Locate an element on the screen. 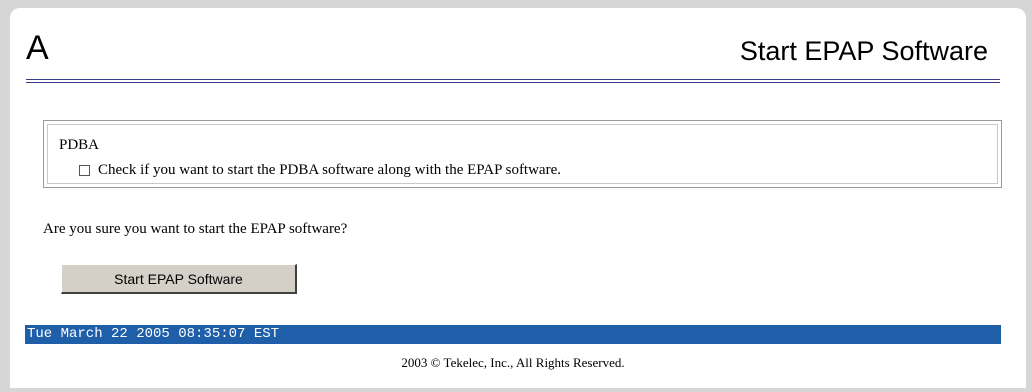 The width and height of the screenshot is (1032, 392). status-bar-timestamp: Tue March 22 2005 08:35:07 EST is located at coordinates (513, 334).